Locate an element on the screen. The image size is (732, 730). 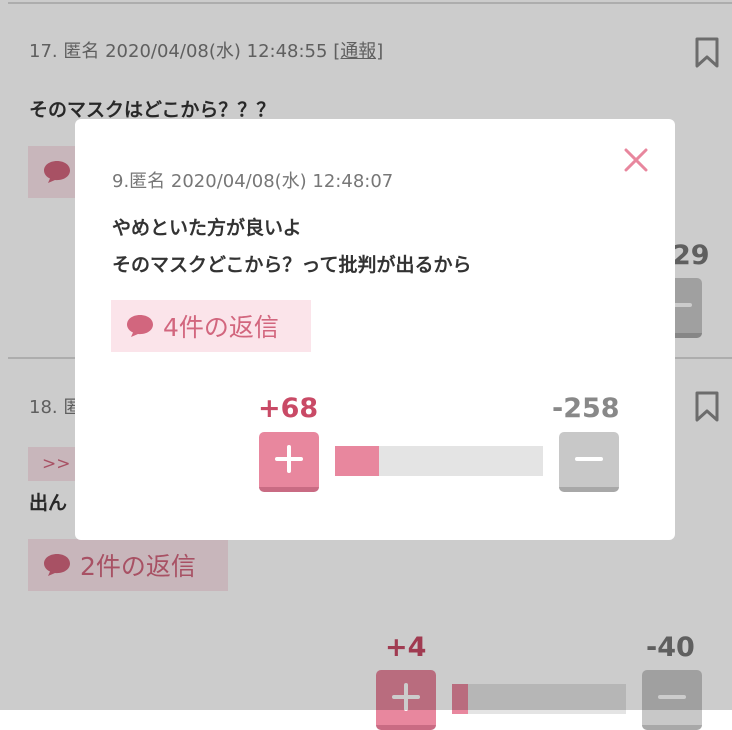
modal-comment-line-2: そのマスクどこから？って批判が出るから is located at coordinates (292, 265).